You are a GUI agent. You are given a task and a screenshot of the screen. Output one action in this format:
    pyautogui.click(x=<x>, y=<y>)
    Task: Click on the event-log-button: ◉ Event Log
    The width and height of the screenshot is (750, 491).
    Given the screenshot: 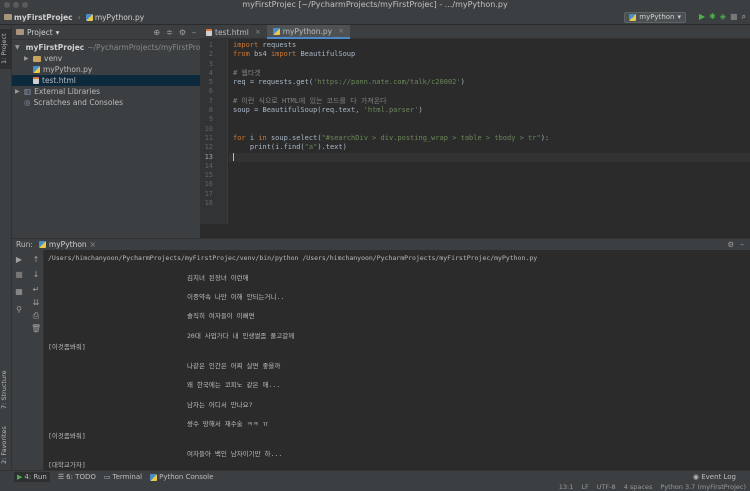 What is the action you would take?
    pyautogui.click(x=714, y=477)
    